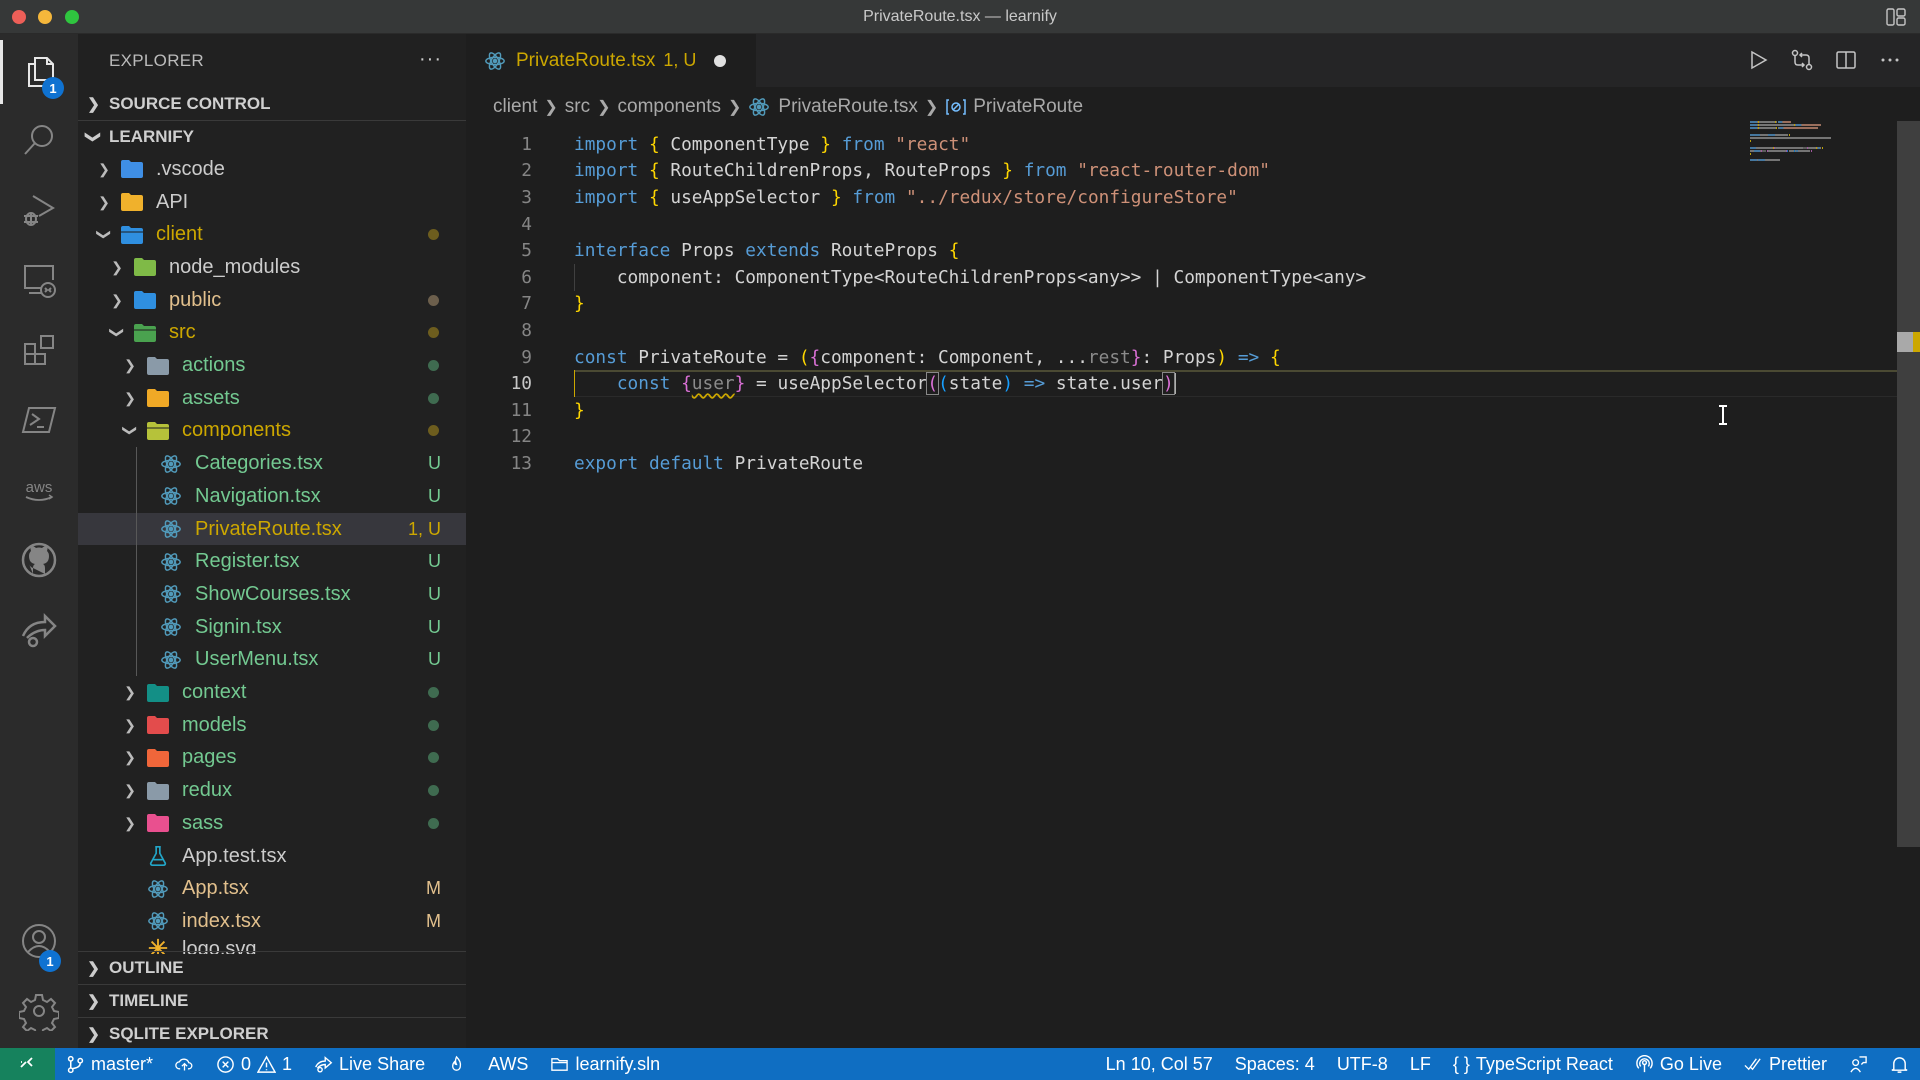 The width and height of the screenshot is (1920, 1080). I want to click on encoding: UTF-8, so click(1362, 1064).